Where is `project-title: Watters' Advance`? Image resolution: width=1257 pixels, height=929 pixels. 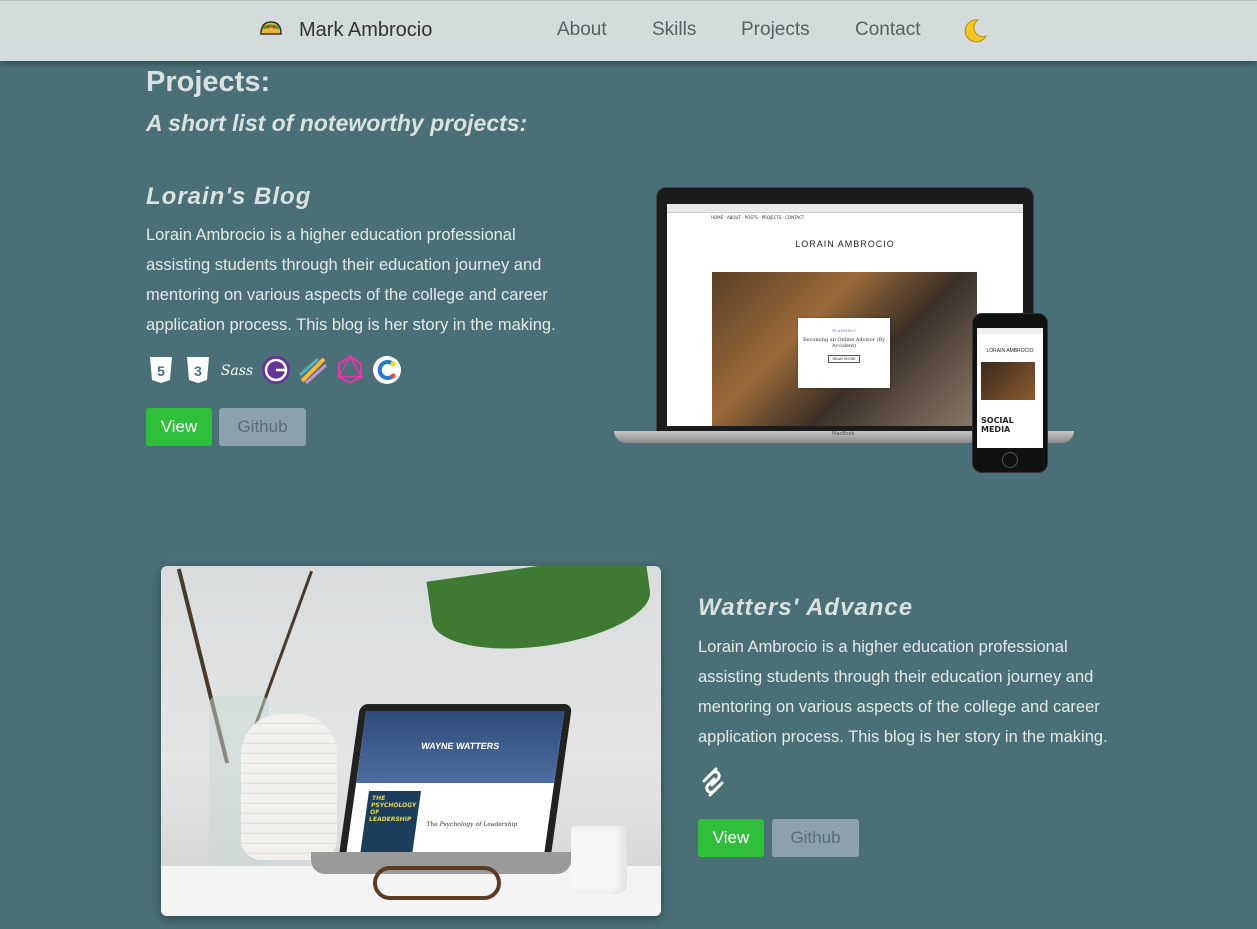 project-title: Watters' Advance is located at coordinates (806, 607).